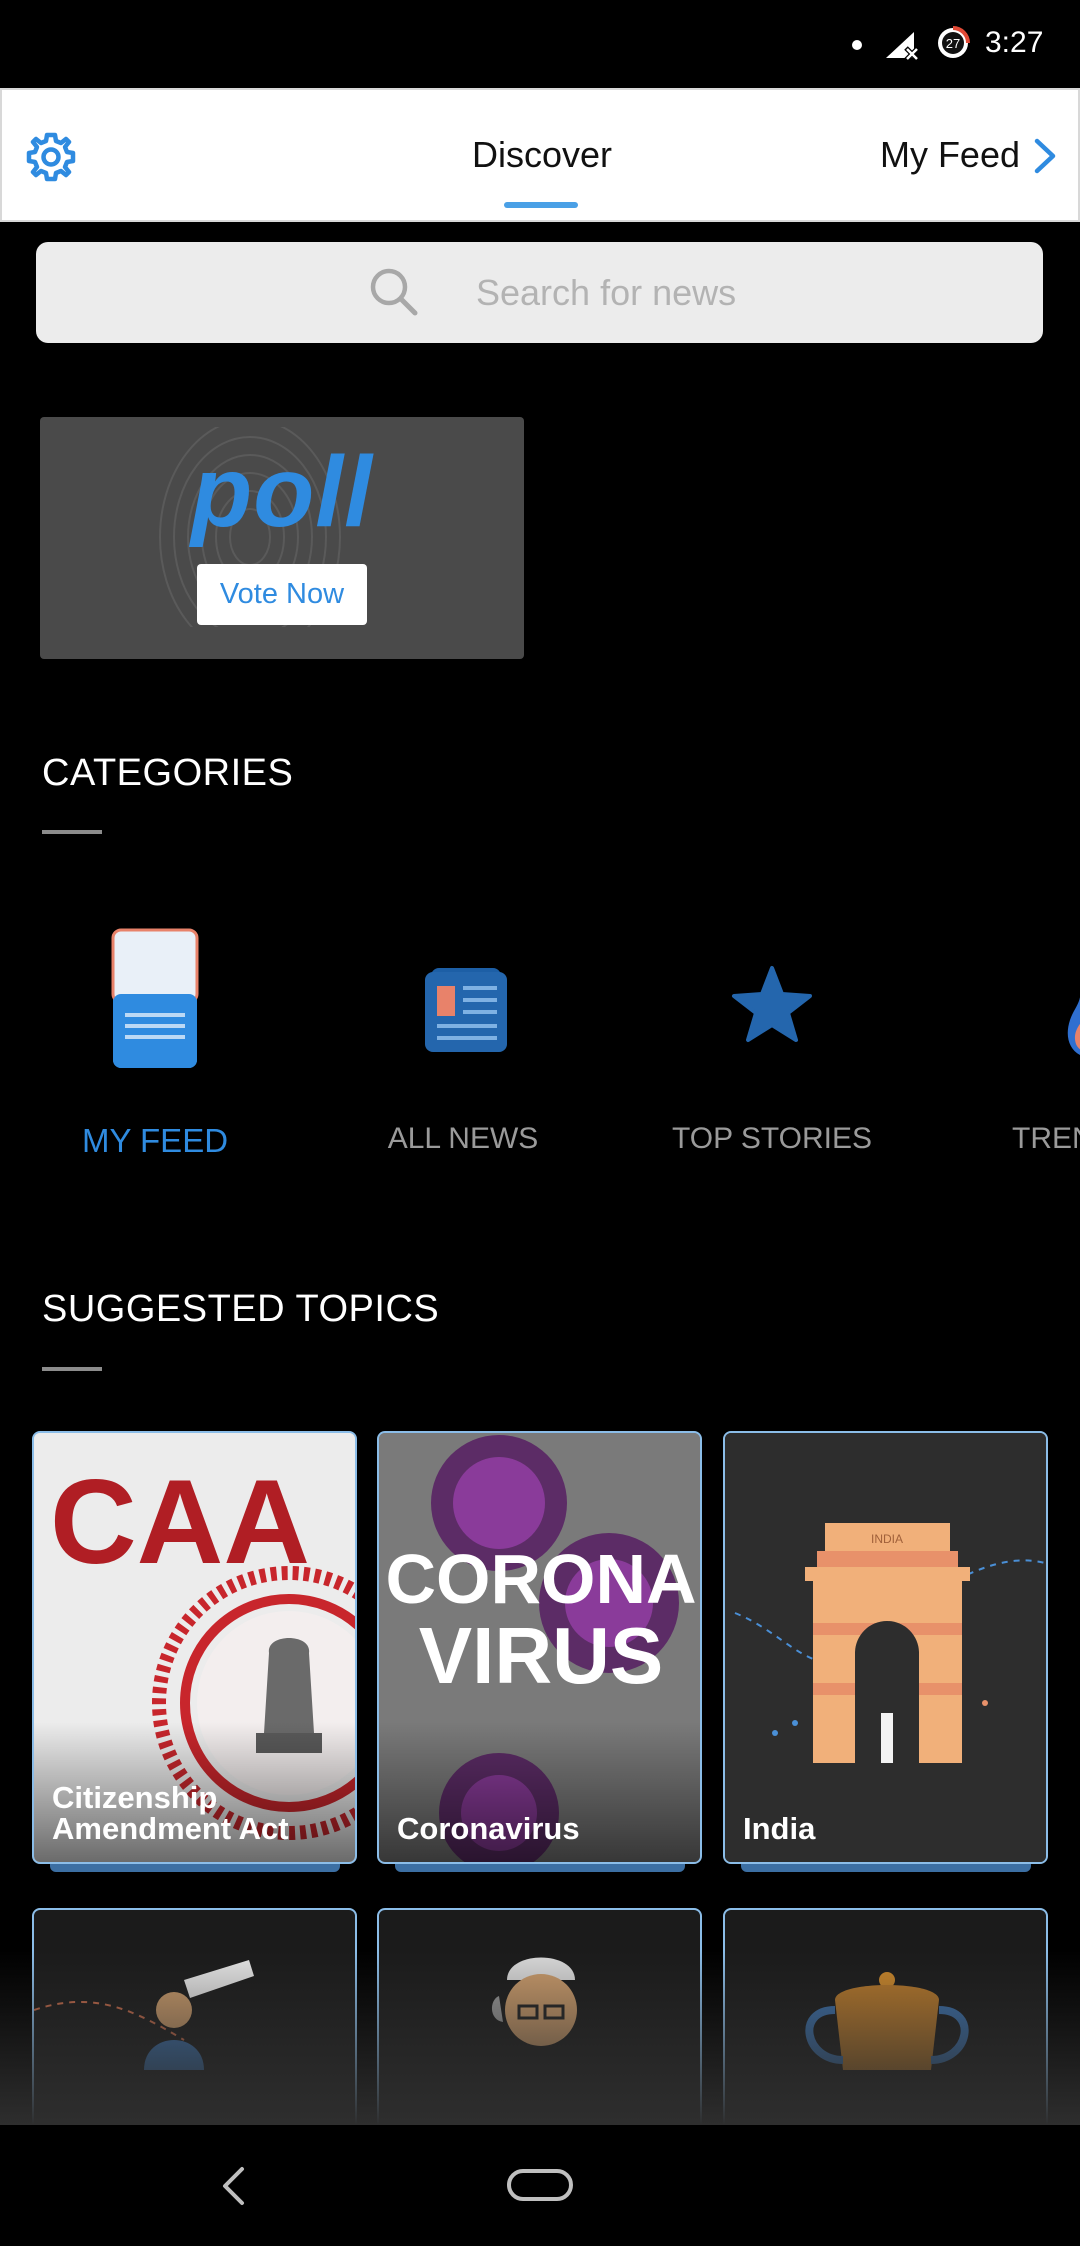  I want to click on topic-label: Citizenship Amendment Act, so click(170, 1813).